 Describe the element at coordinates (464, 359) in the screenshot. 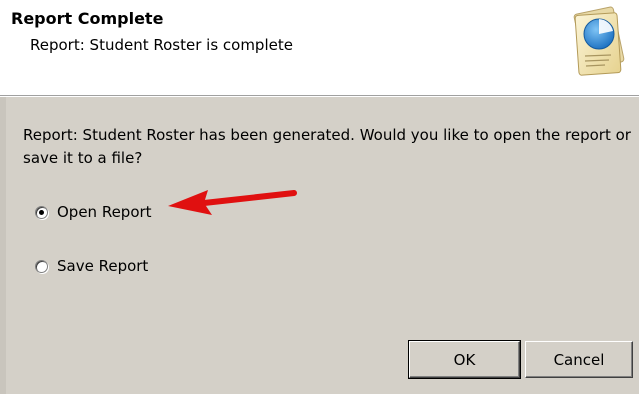

I see `ok-button: OK` at that location.